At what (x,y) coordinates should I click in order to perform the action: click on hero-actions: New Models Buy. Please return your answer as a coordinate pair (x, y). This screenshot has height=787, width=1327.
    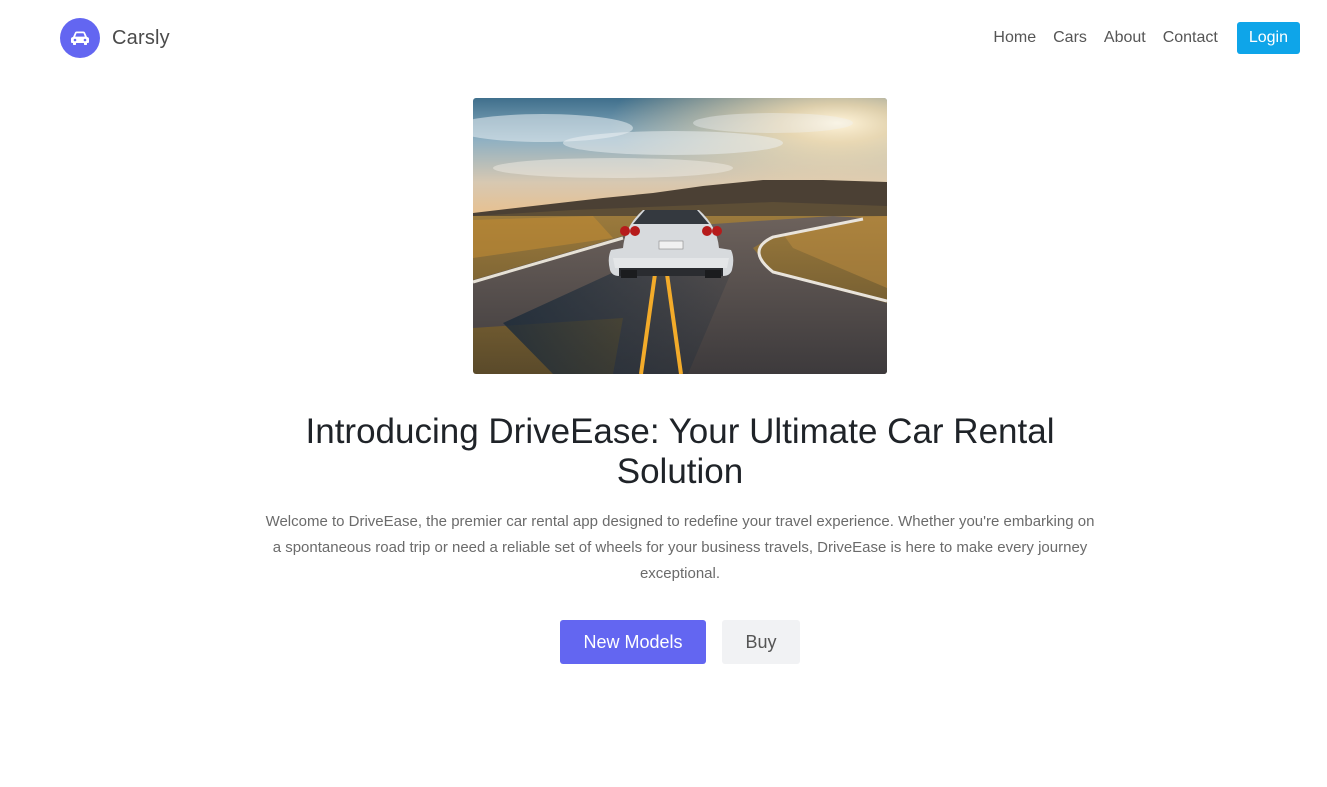
    Looking at the image, I should click on (680, 642).